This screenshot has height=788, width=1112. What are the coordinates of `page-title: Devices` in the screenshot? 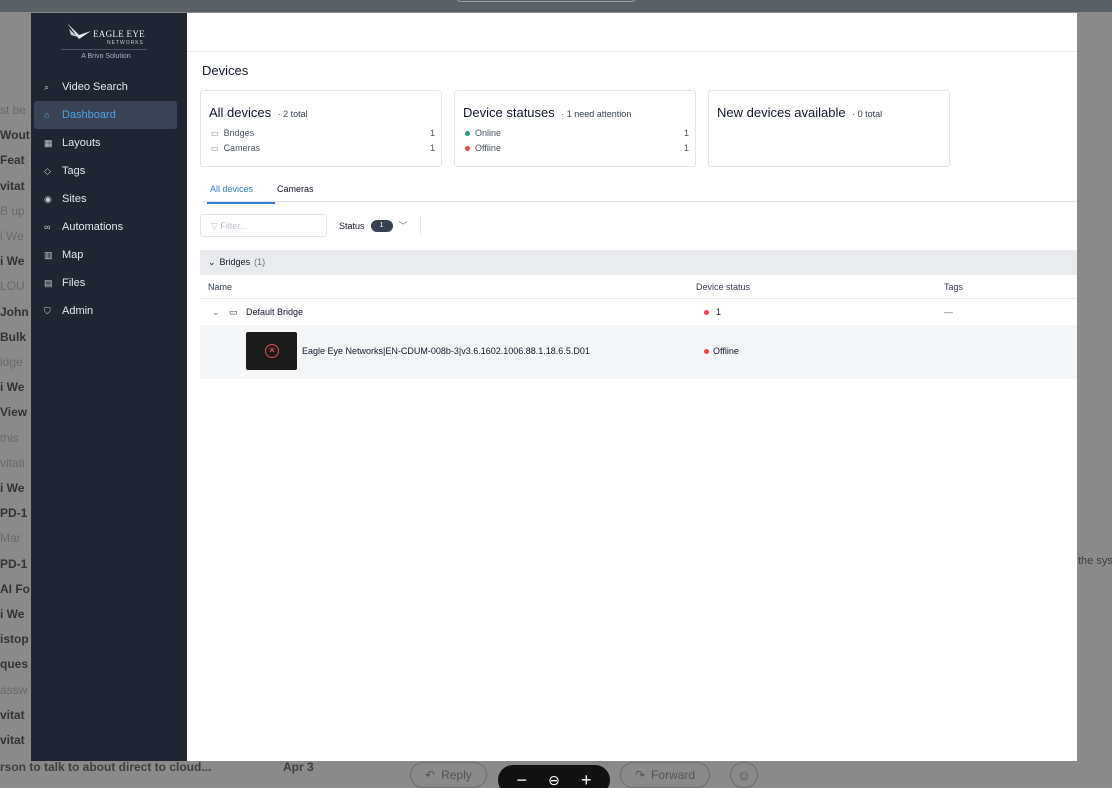 It's located at (225, 70).